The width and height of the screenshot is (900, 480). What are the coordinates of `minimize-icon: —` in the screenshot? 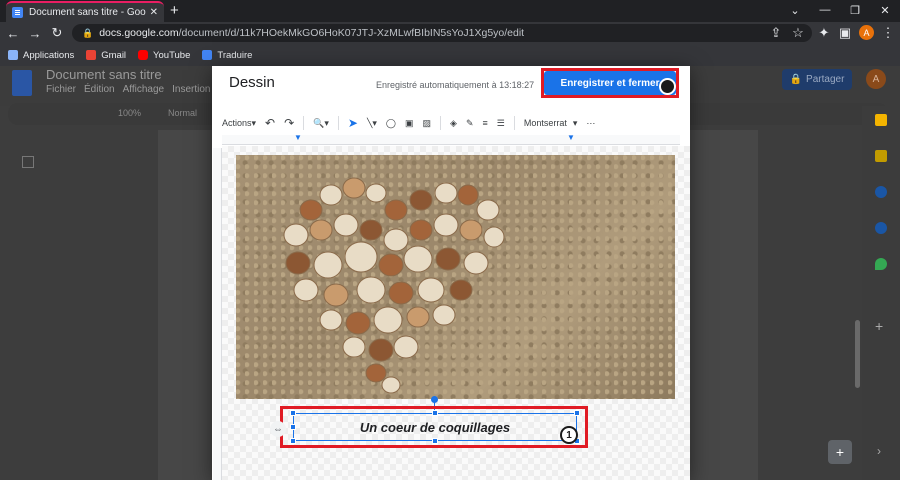 It's located at (825, 10).